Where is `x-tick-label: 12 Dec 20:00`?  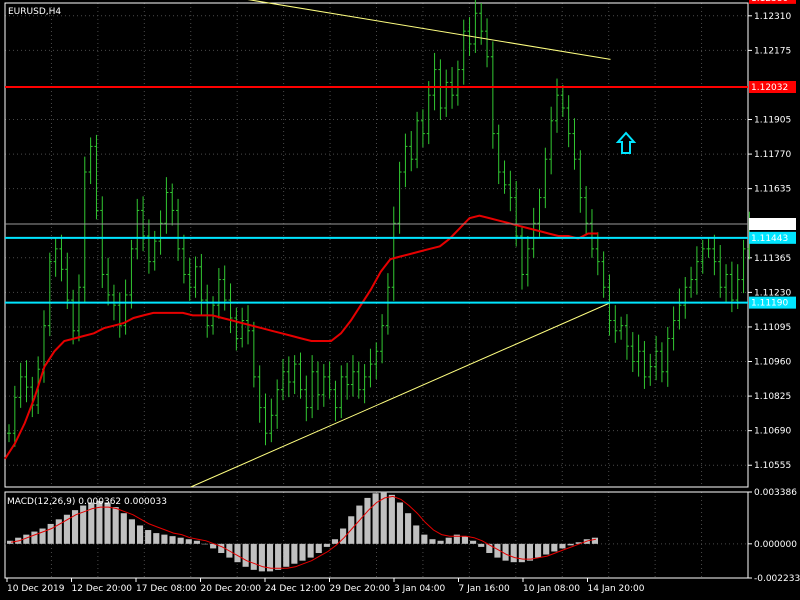 x-tick-label: 12 Dec 20:00 is located at coordinates (102, 589).